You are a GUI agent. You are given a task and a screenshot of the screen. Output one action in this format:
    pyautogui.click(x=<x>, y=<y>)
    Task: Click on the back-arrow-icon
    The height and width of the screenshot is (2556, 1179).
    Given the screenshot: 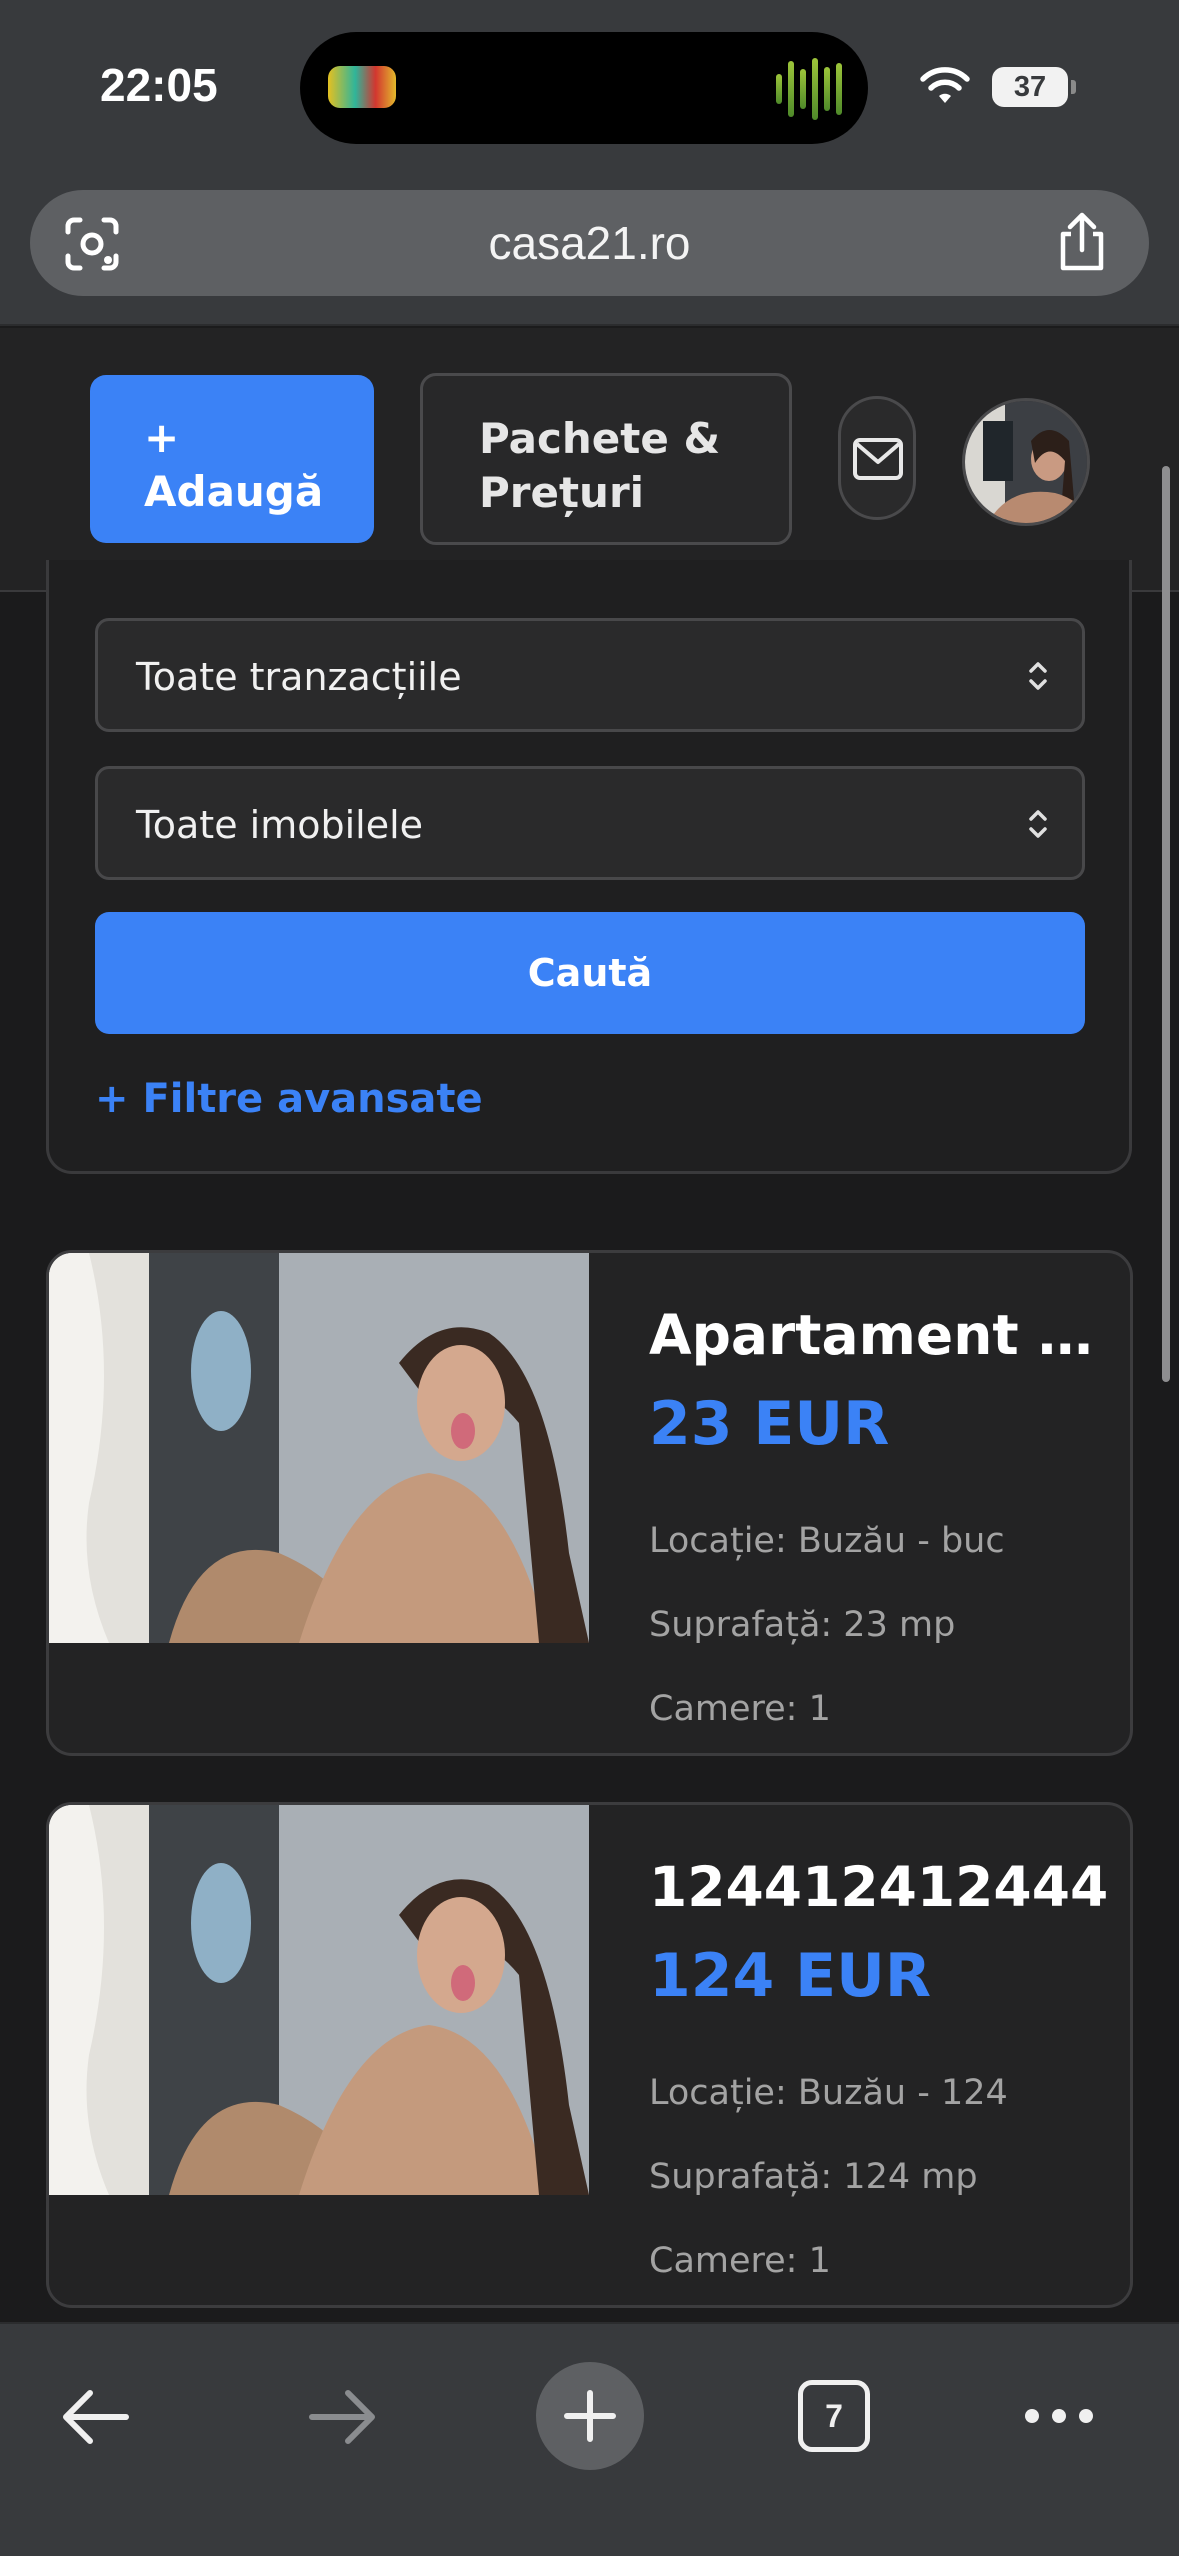 What is the action you would take?
    pyautogui.click(x=95, y=2417)
    